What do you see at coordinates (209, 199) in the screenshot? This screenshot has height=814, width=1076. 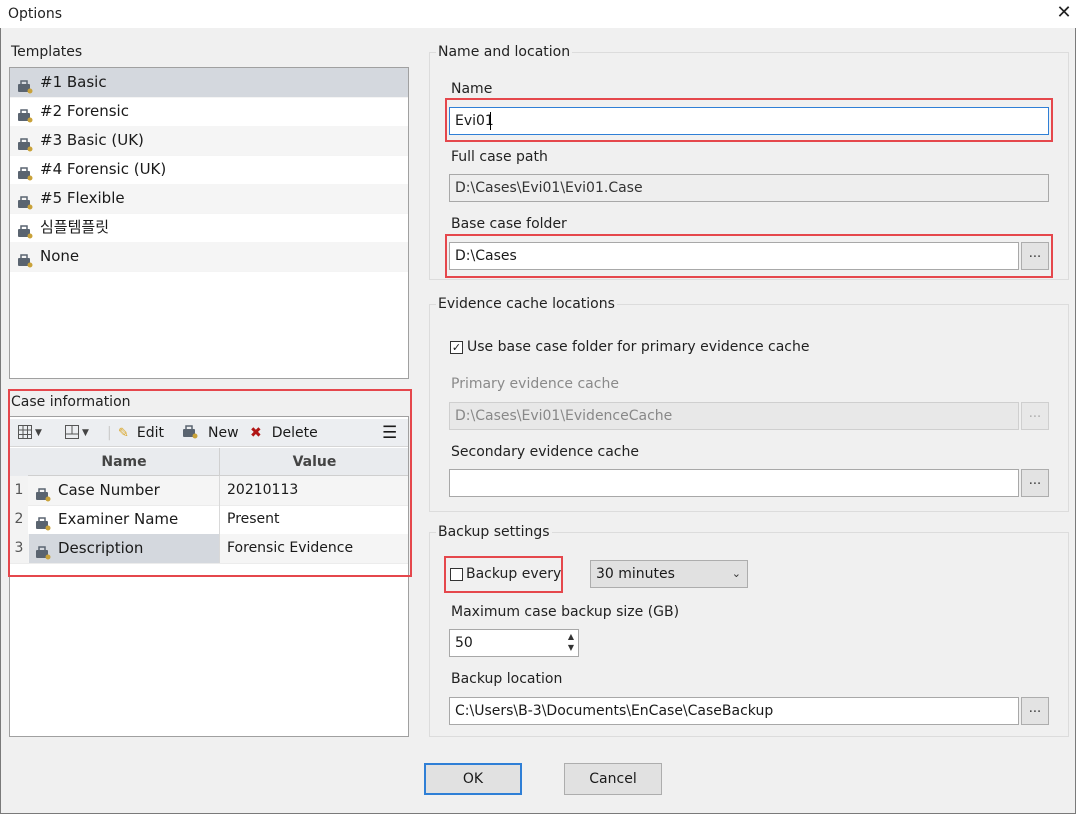 I see `template-item: #5 Flexible` at bounding box center [209, 199].